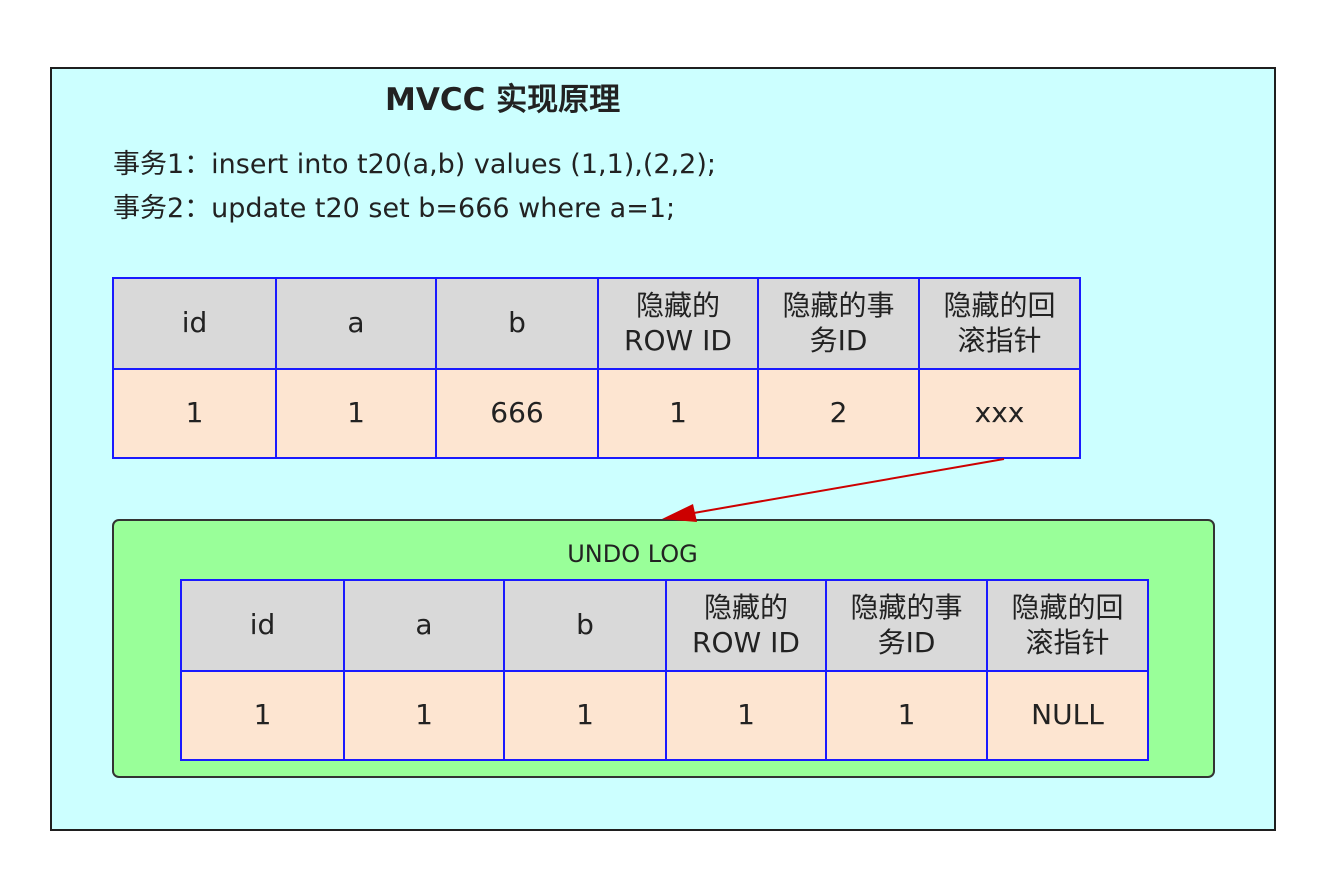 This screenshot has height=883, width=1328. What do you see at coordinates (679, 513) in the screenshot?
I see `arrow-head-icon` at bounding box center [679, 513].